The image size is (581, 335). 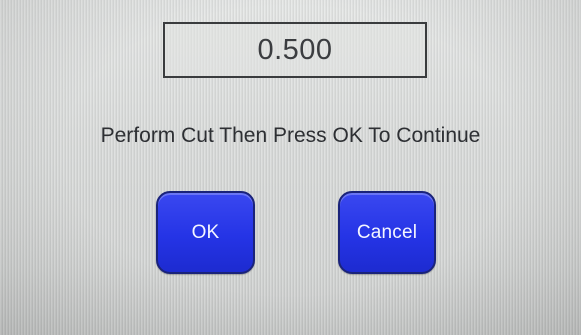 What do you see at coordinates (290, 135) in the screenshot?
I see `instruction-message: Perform Cut Then Press OK To Continue` at bounding box center [290, 135].